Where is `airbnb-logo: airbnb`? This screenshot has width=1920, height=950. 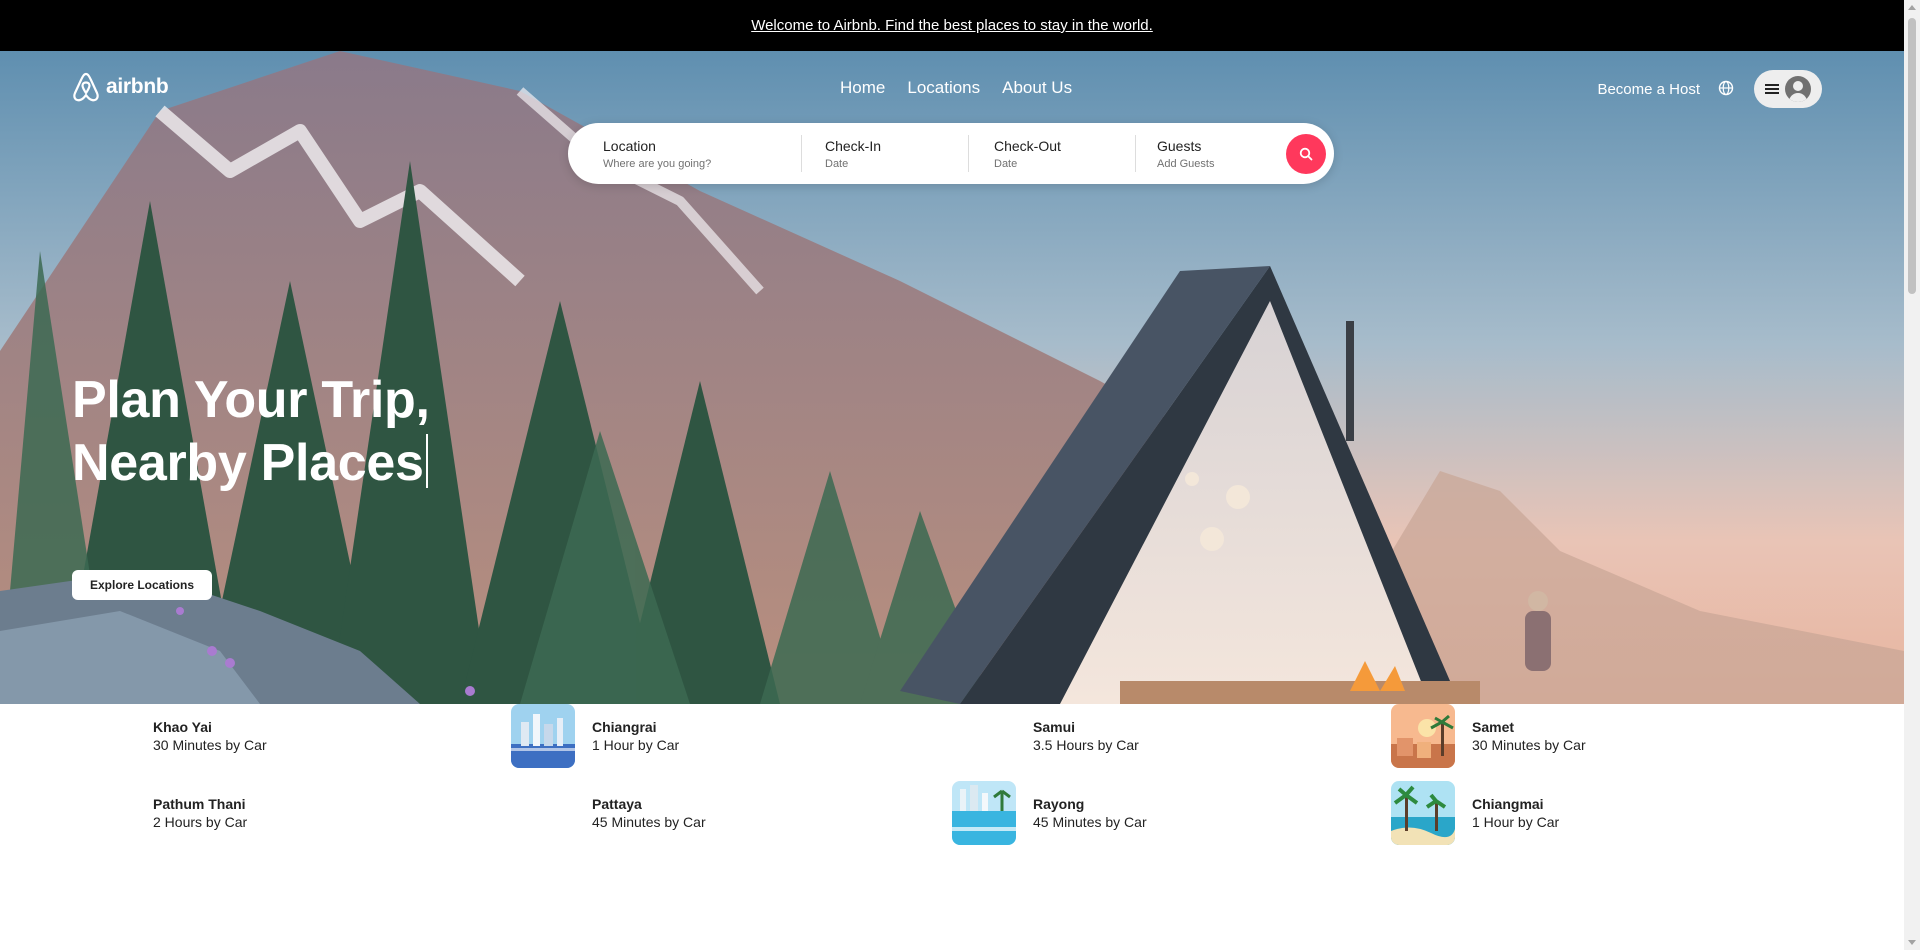 airbnb-logo: airbnb is located at coordinates (120, 87).